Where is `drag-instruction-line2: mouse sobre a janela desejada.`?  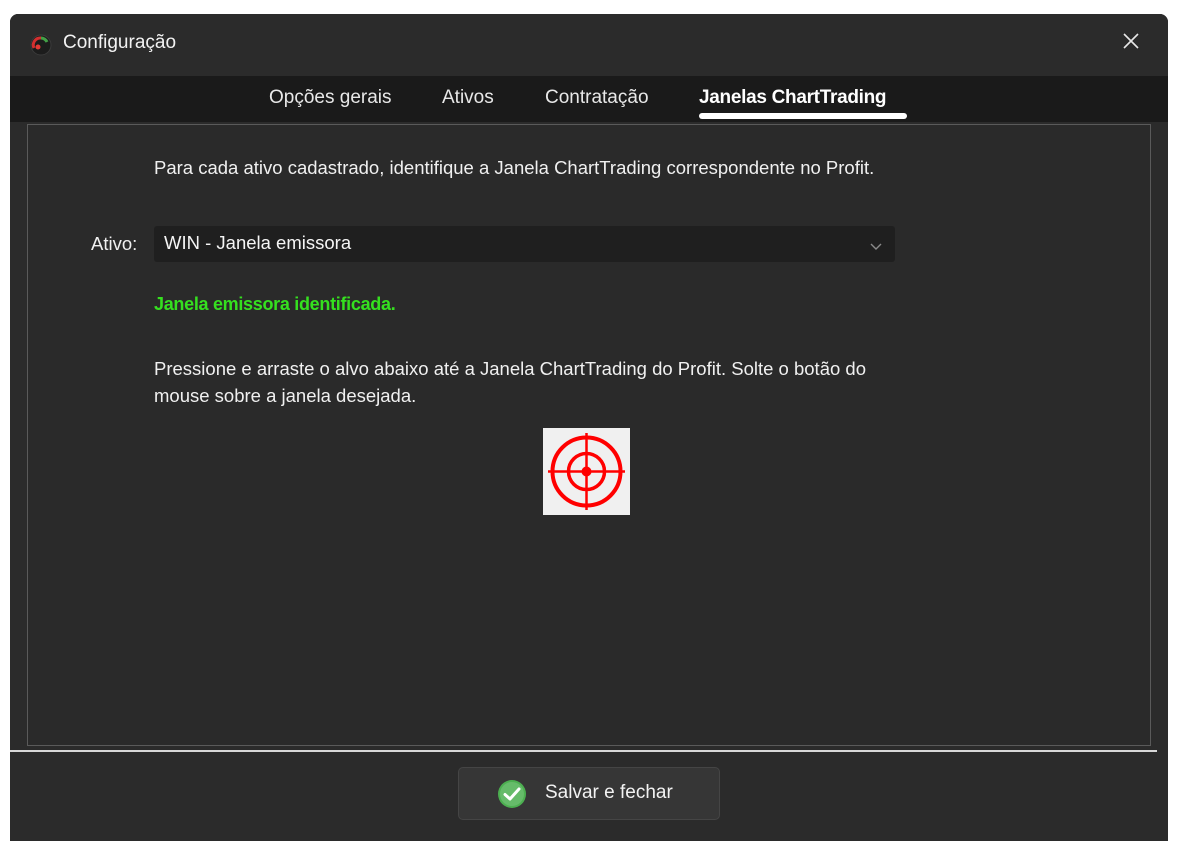
drag-instruction-line2: mouse sobre a janela desejada. is located at coordinates (285, 395).